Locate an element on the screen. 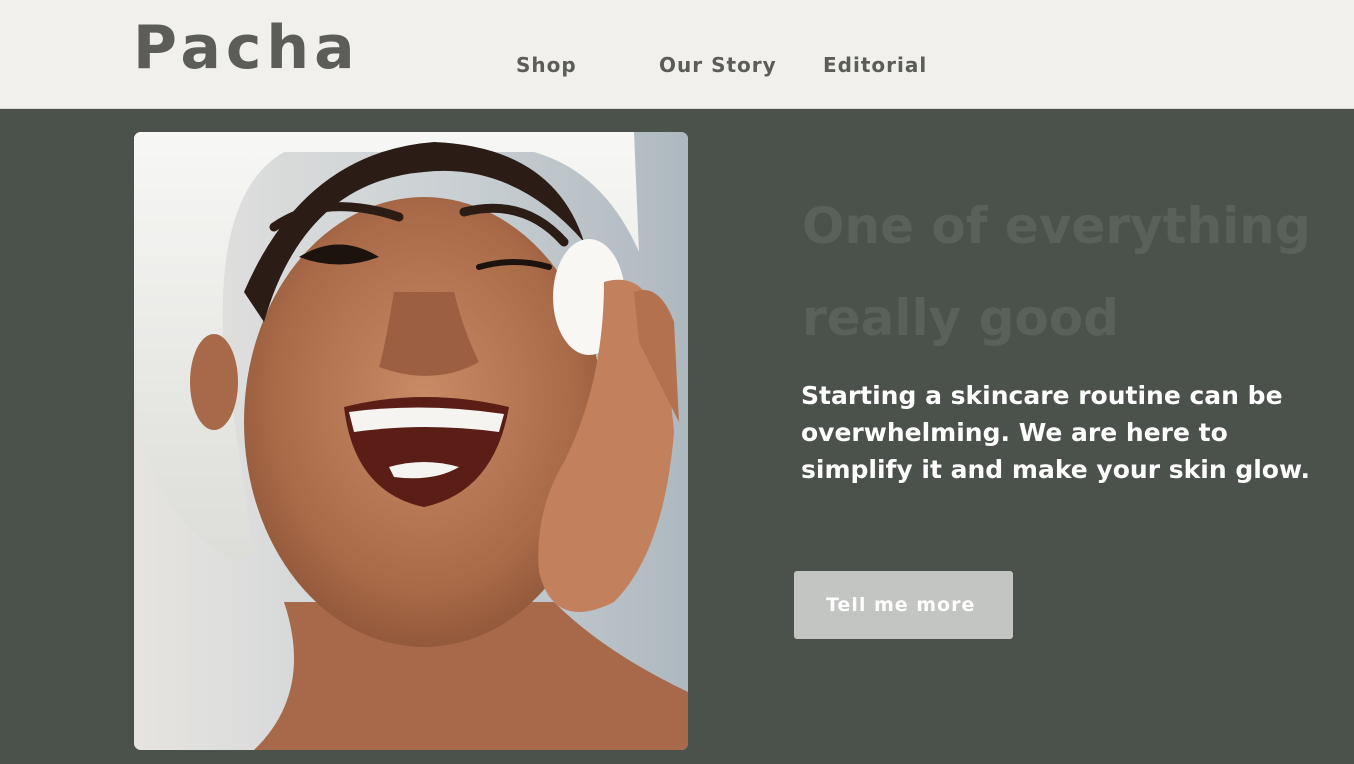 Image resolution: width=1354 pixels, height=764 pixels. tell-me-more-button: Tell me more is located at coordinates (903, 605).